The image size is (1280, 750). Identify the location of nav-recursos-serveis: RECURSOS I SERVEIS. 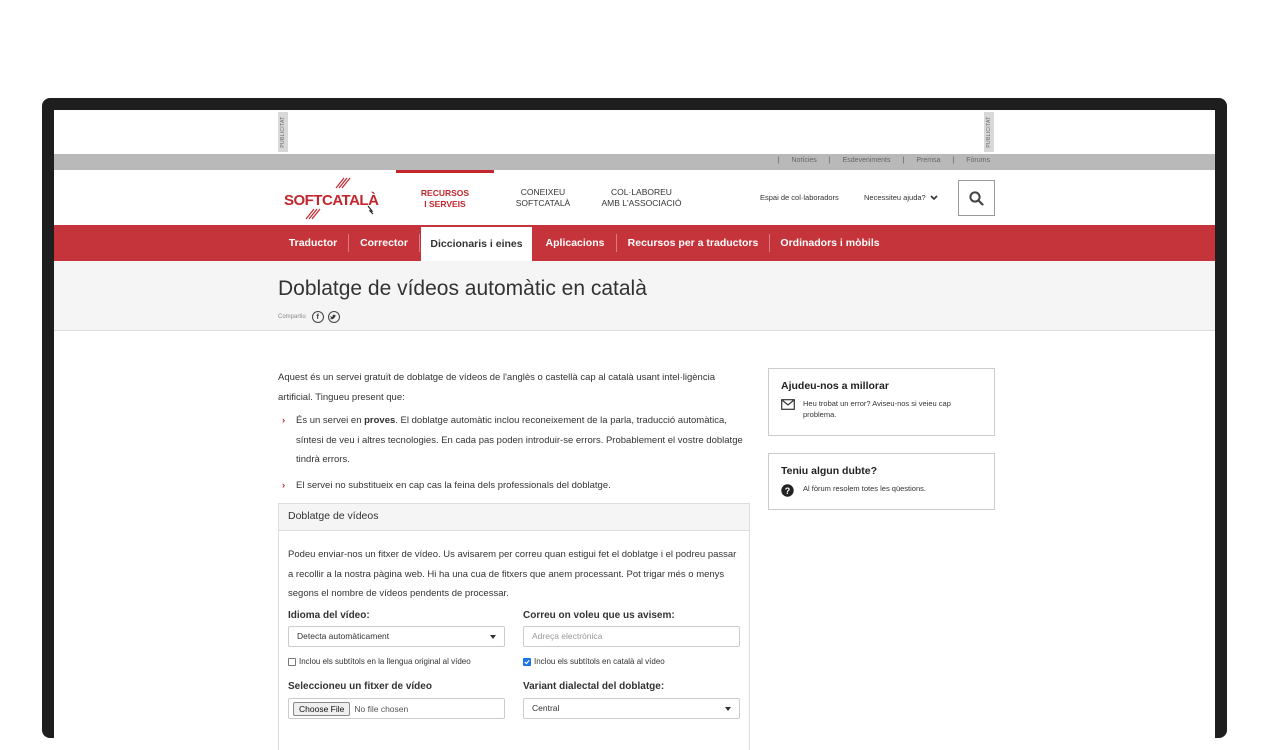
(445, 197).